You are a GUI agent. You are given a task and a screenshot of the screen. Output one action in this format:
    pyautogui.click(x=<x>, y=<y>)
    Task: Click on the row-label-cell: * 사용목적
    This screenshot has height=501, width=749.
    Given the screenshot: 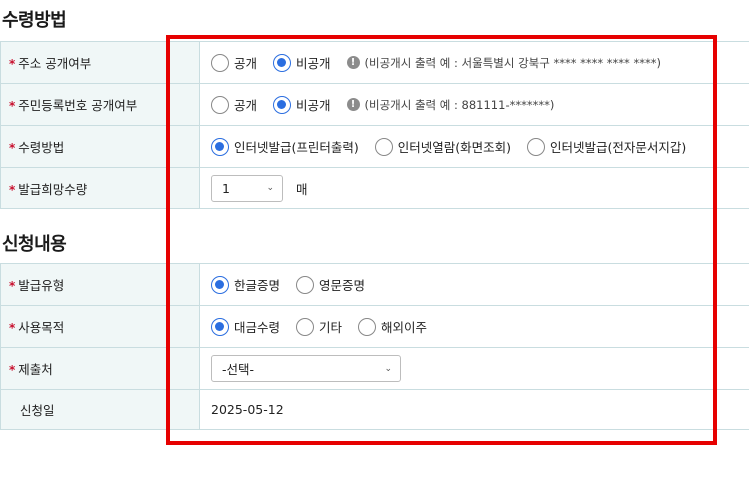 What is the action you would take?
    pyautogui.click(x=100, y=326)
    